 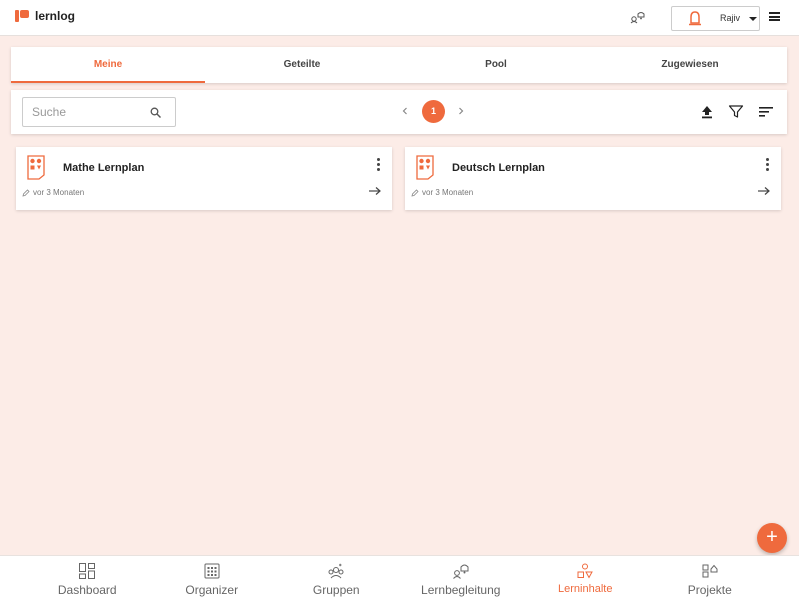 What do you see at coordinates (498, 168) in the screenshot?
I see `card-title: Deutsch Lernplan` at bounding box center [498, 168].